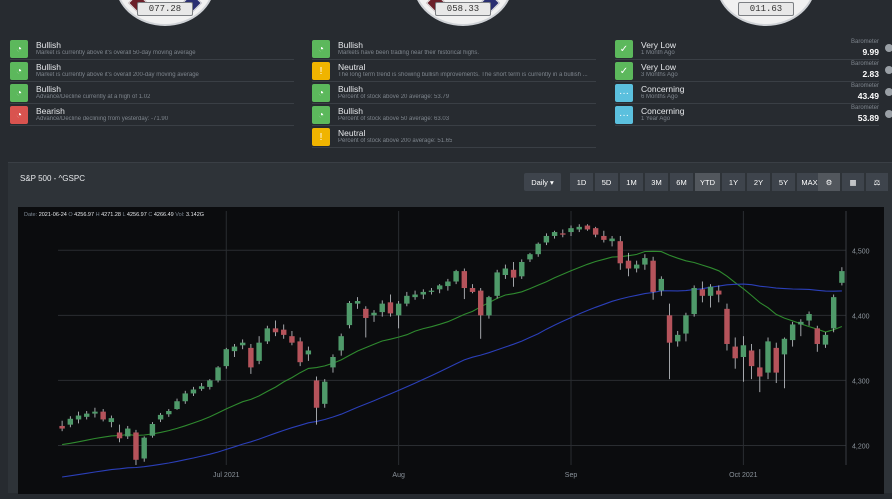 This screenshot has width=892, height=499. What do you see at coordinates (734, 182) in the screenshot?
I see `range-button-1y: 1Y` at bounding box center [734, 182].